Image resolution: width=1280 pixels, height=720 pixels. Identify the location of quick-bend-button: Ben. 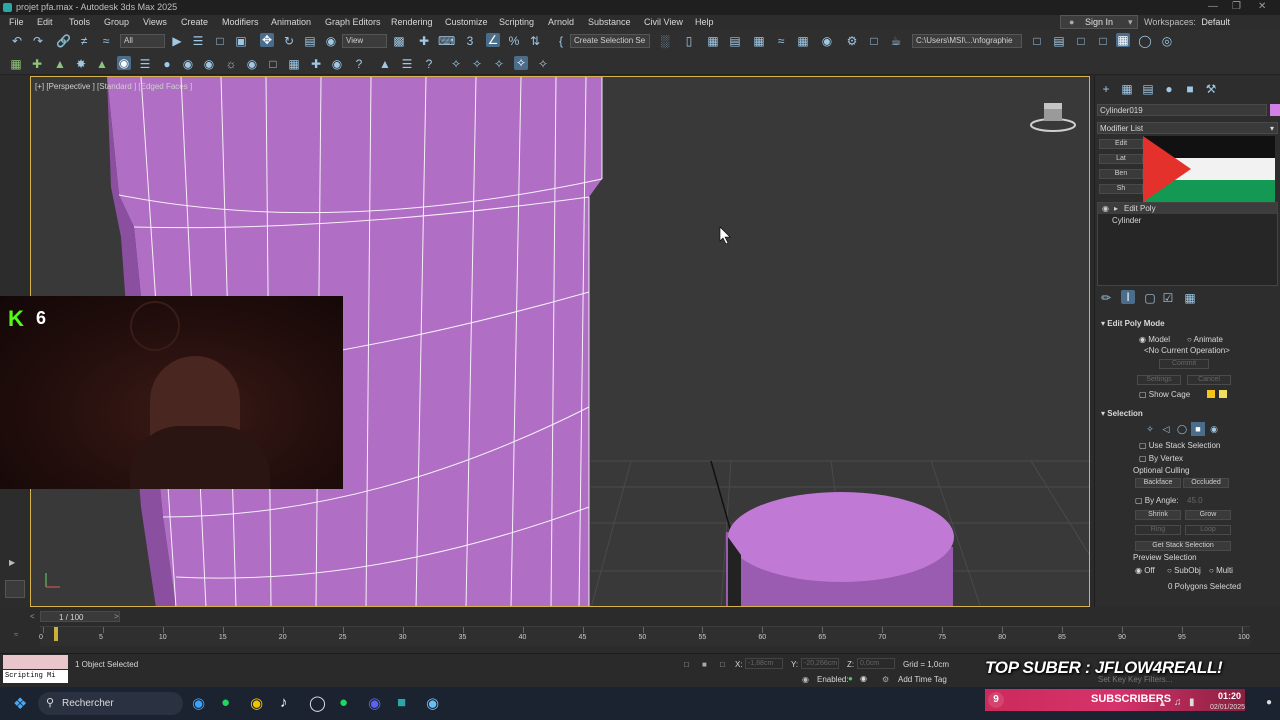
(1121, 174).